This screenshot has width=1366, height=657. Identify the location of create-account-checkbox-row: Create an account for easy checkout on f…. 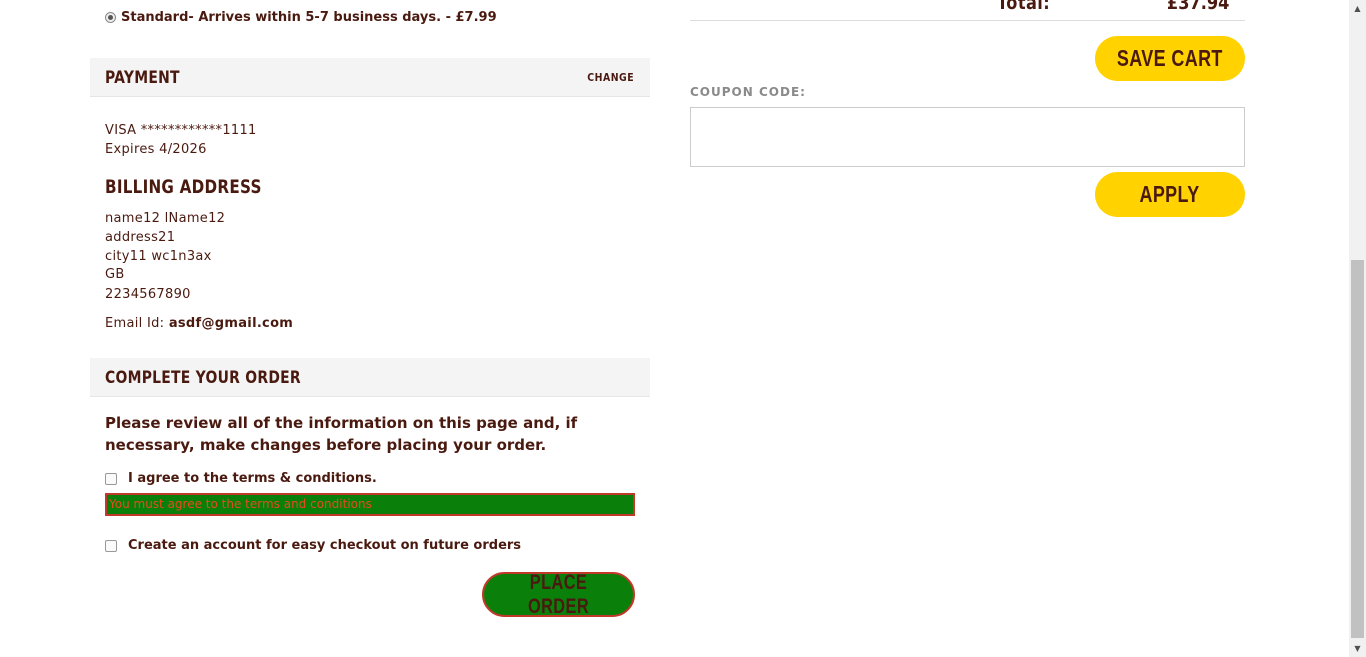
(313, 545).